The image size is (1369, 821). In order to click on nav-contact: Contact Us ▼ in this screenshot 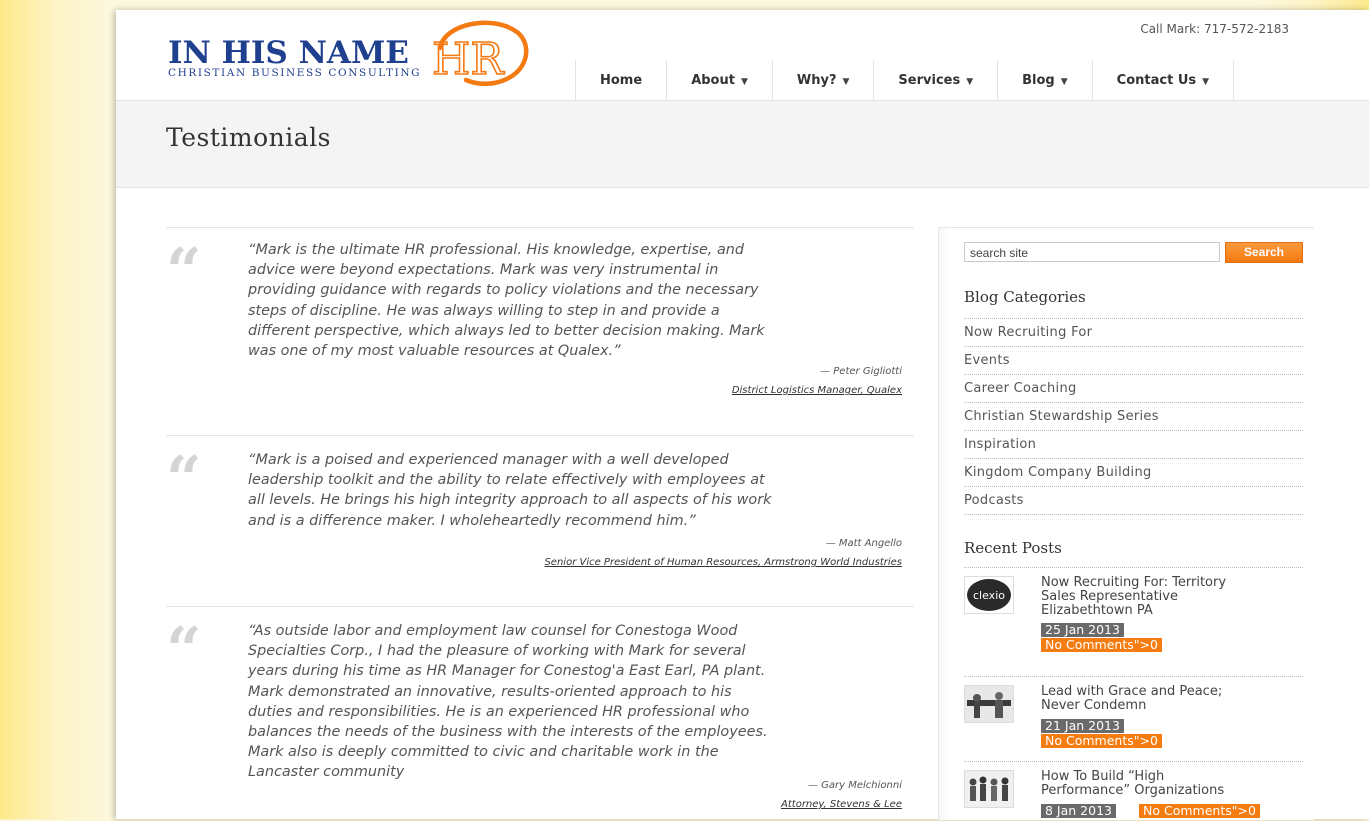, I will do `click(1164, 80)`.